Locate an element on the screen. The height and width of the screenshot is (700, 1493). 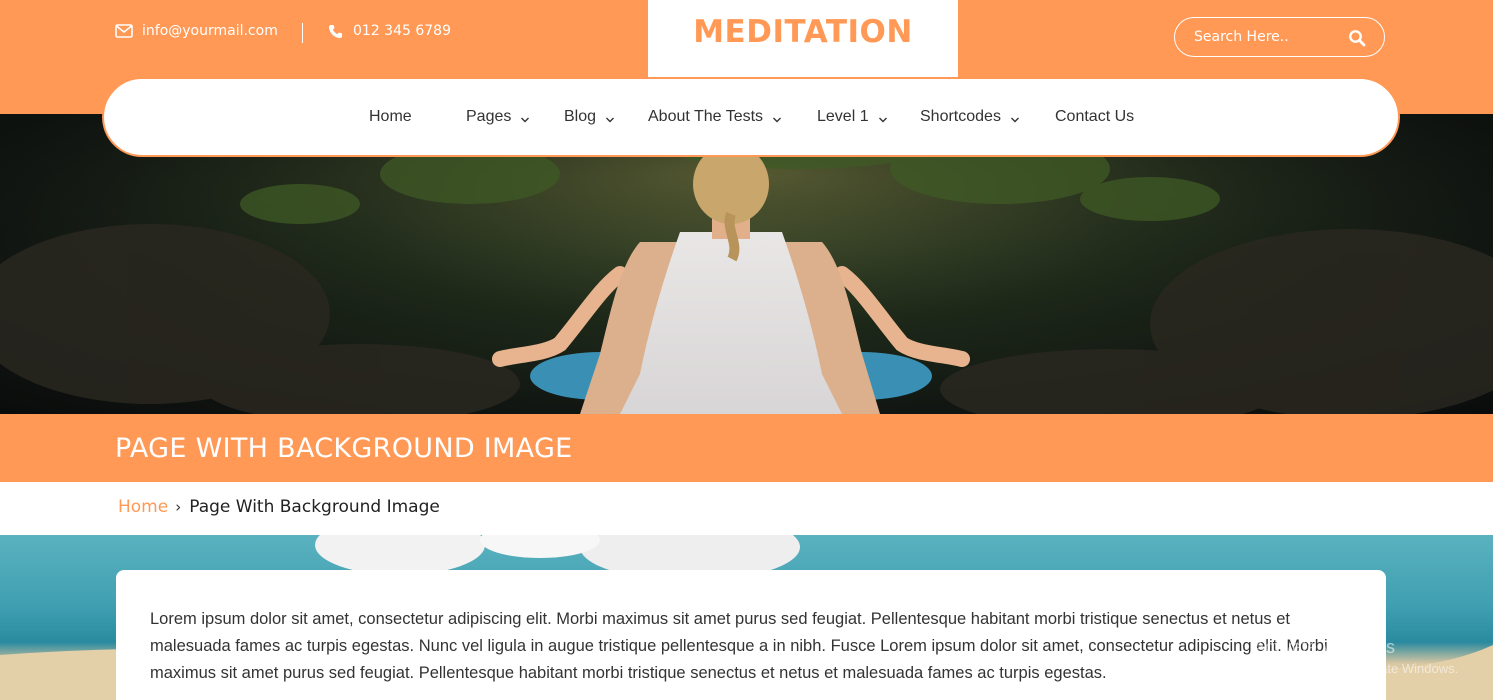
contact-divider is located at coordinates (302, 33).